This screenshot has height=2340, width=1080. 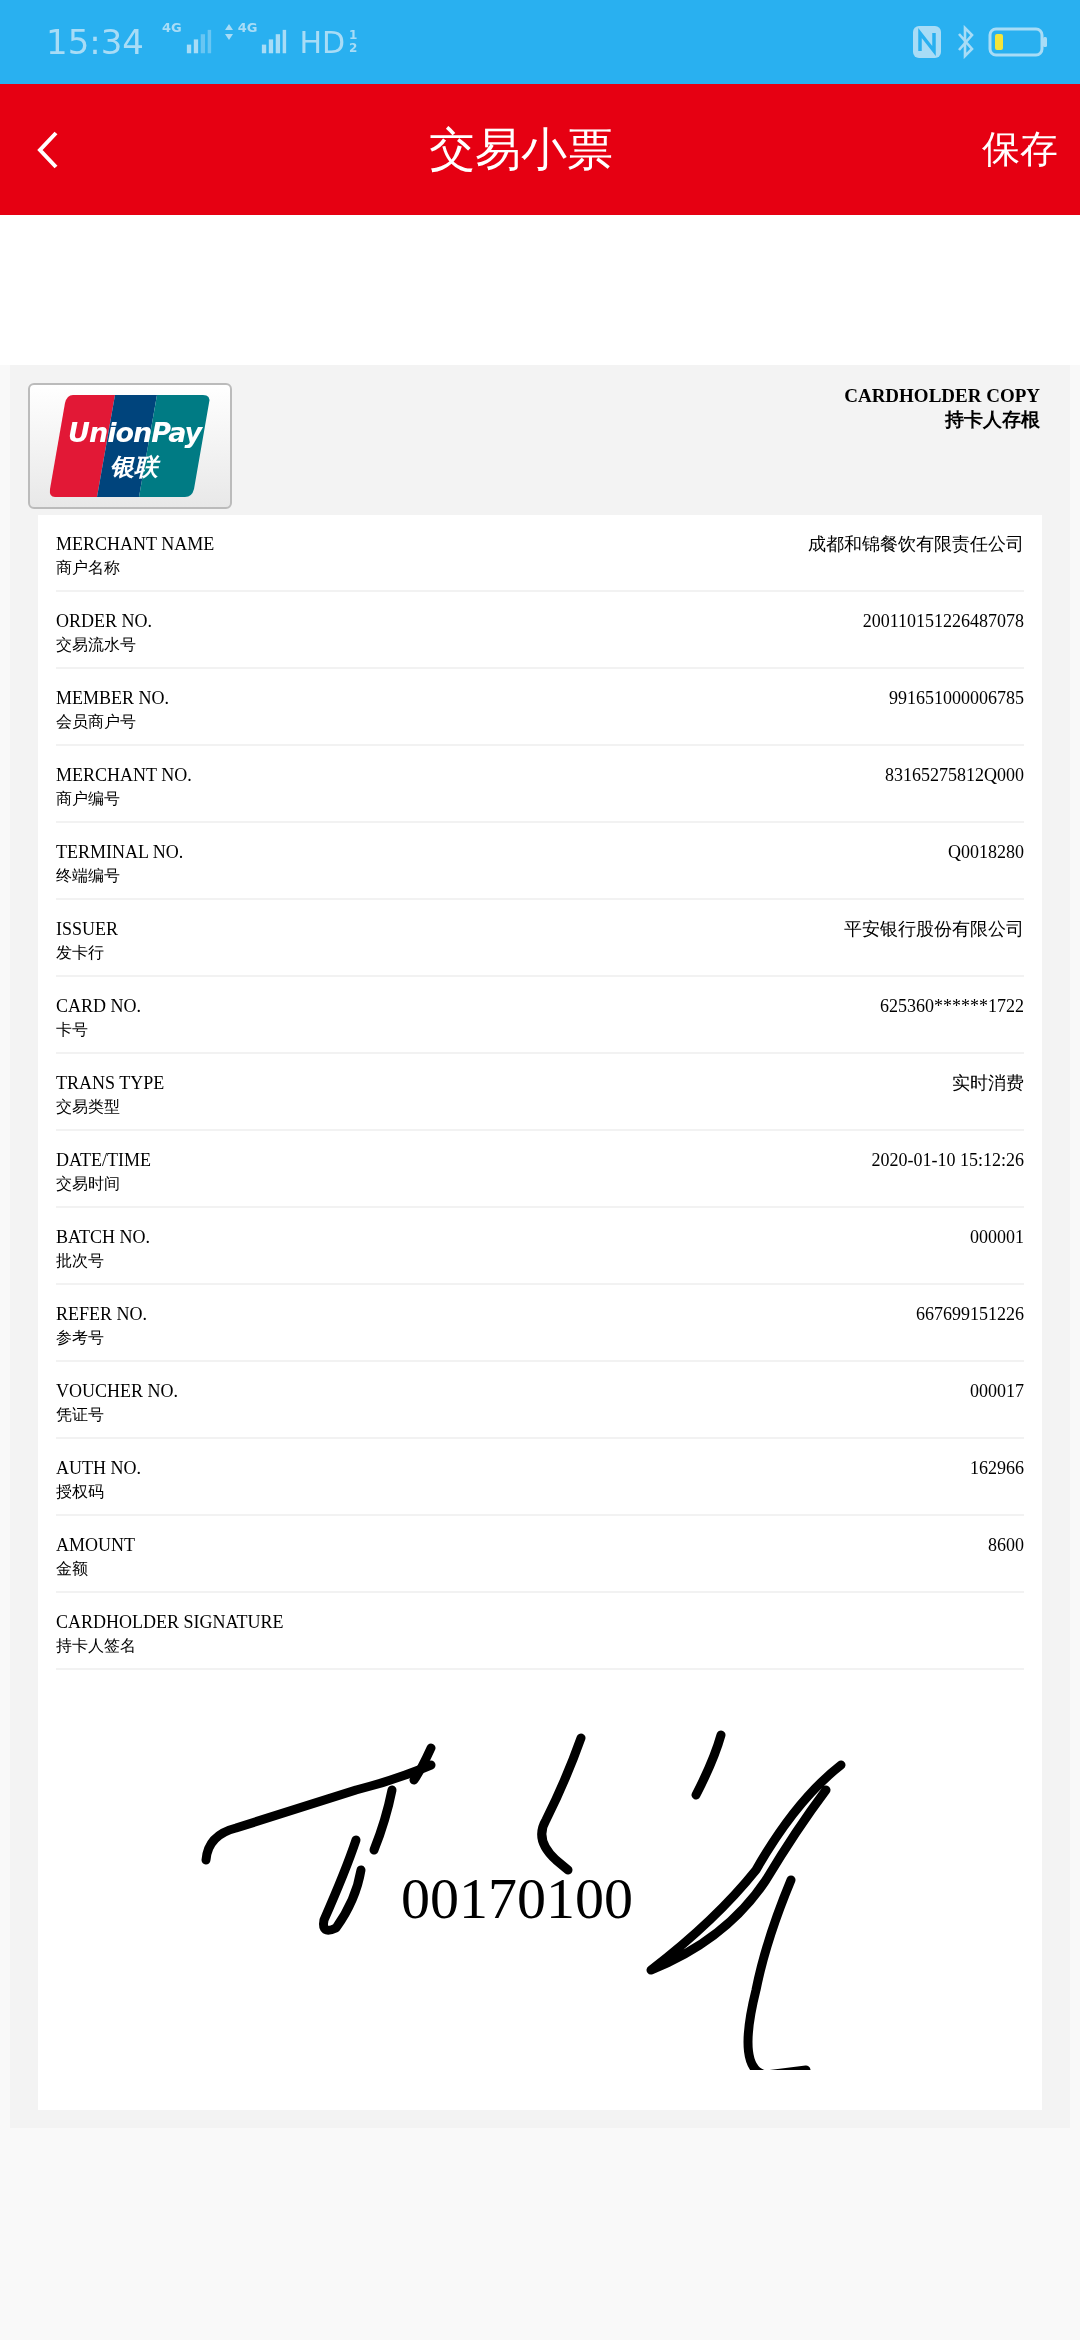 What do you see at coordinates (952, 1006) in the screenshot?
I see `field-value: 625360******1722` at bounding box center [952, 1006].